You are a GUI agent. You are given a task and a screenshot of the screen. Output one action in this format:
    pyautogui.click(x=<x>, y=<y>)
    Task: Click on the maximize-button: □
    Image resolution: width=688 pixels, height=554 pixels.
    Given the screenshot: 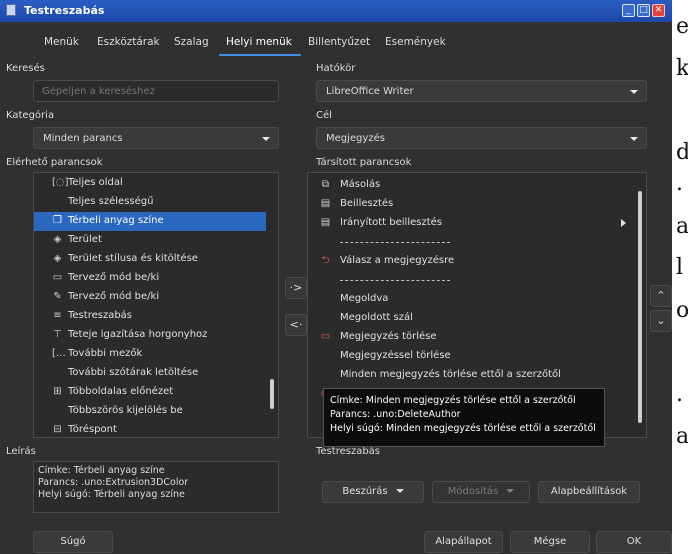 What is the action you would take?
    pyautogui.click(x=643, y=10)
    